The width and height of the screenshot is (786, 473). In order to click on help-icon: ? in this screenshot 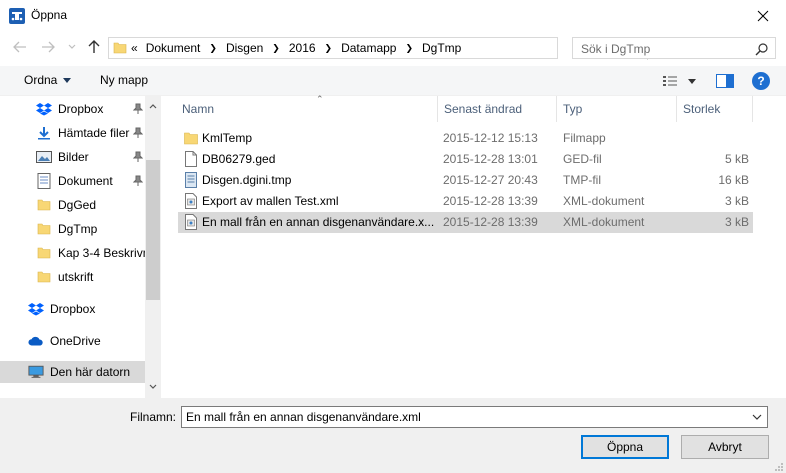, I will do `click(761, 81)`.